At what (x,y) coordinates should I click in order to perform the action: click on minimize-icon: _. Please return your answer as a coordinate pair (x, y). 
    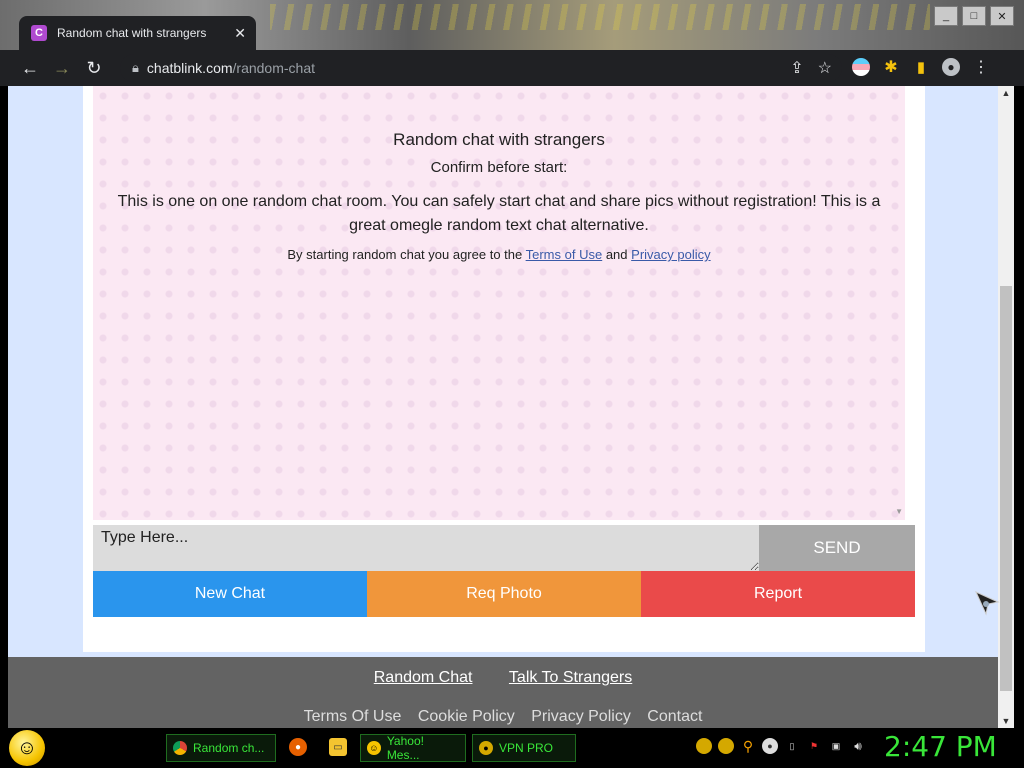
    Looking at the image, I should click on (946, 16).